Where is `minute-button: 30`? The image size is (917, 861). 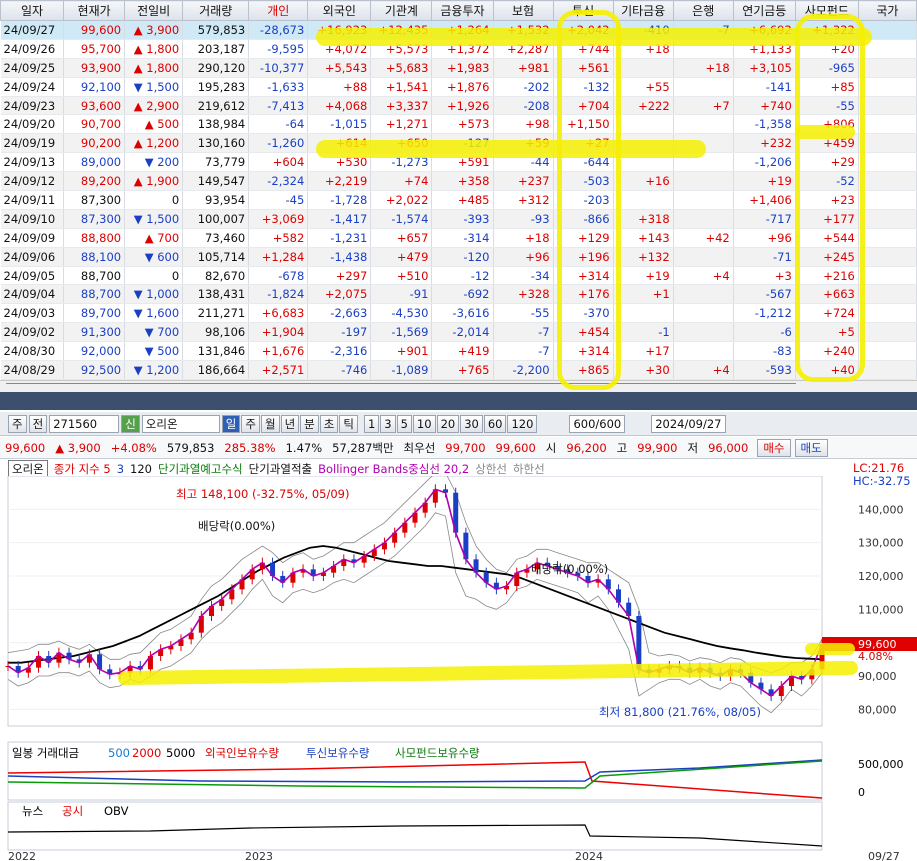 minute-button: 30 is located at coordinates (471, 423).